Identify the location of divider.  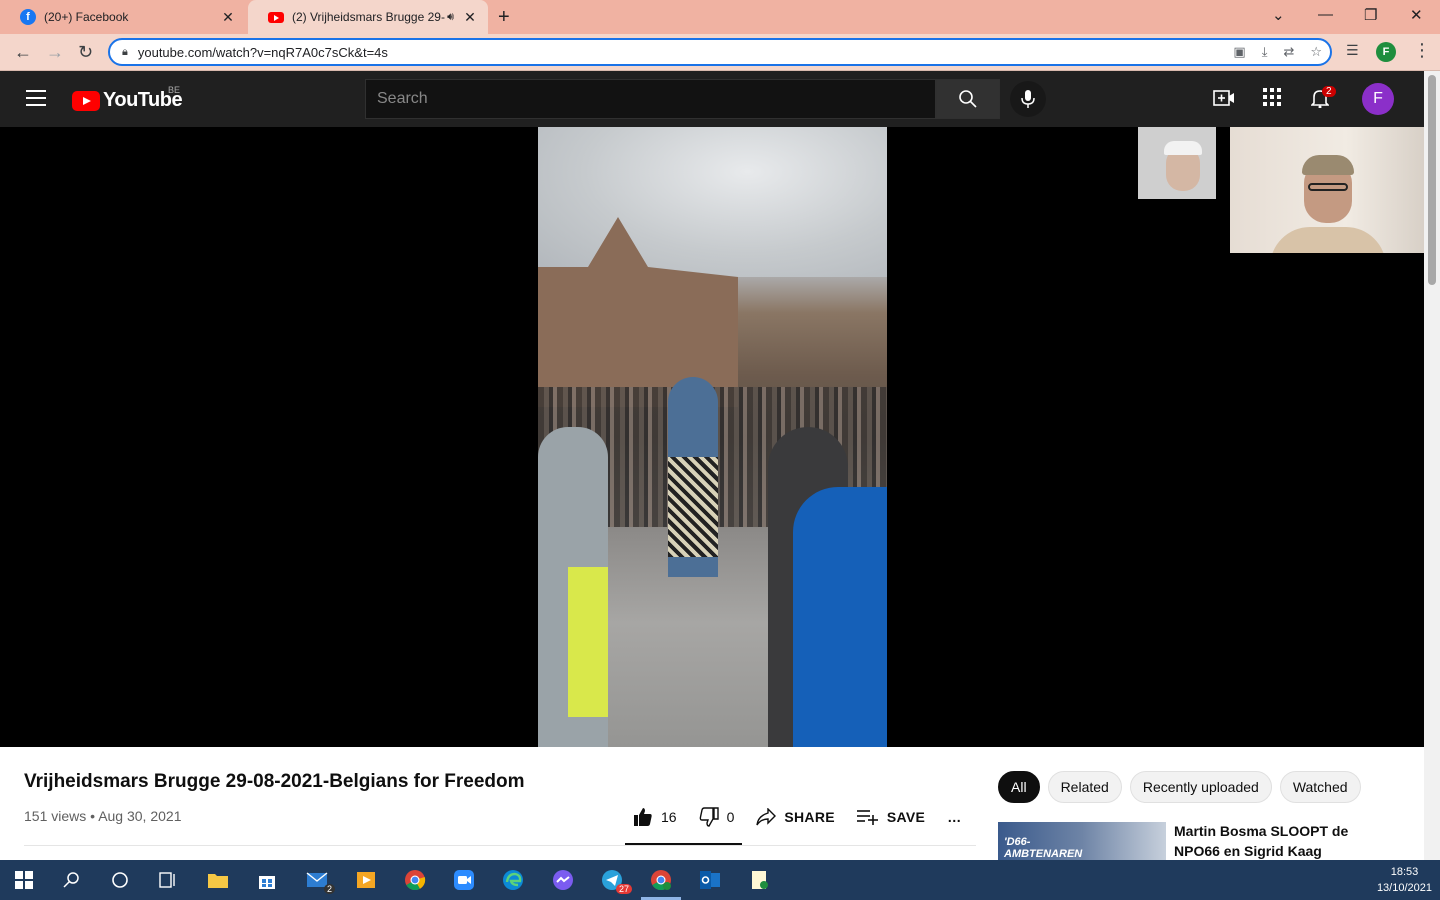
(500, 845).